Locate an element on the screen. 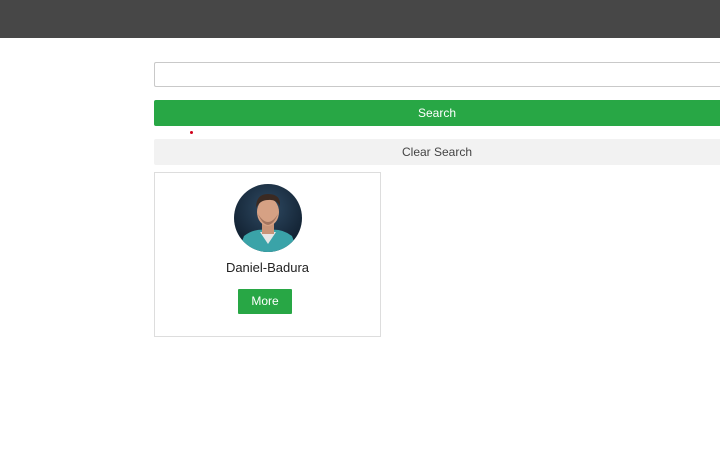  search-button: Search is located at coordinates (437, 113).